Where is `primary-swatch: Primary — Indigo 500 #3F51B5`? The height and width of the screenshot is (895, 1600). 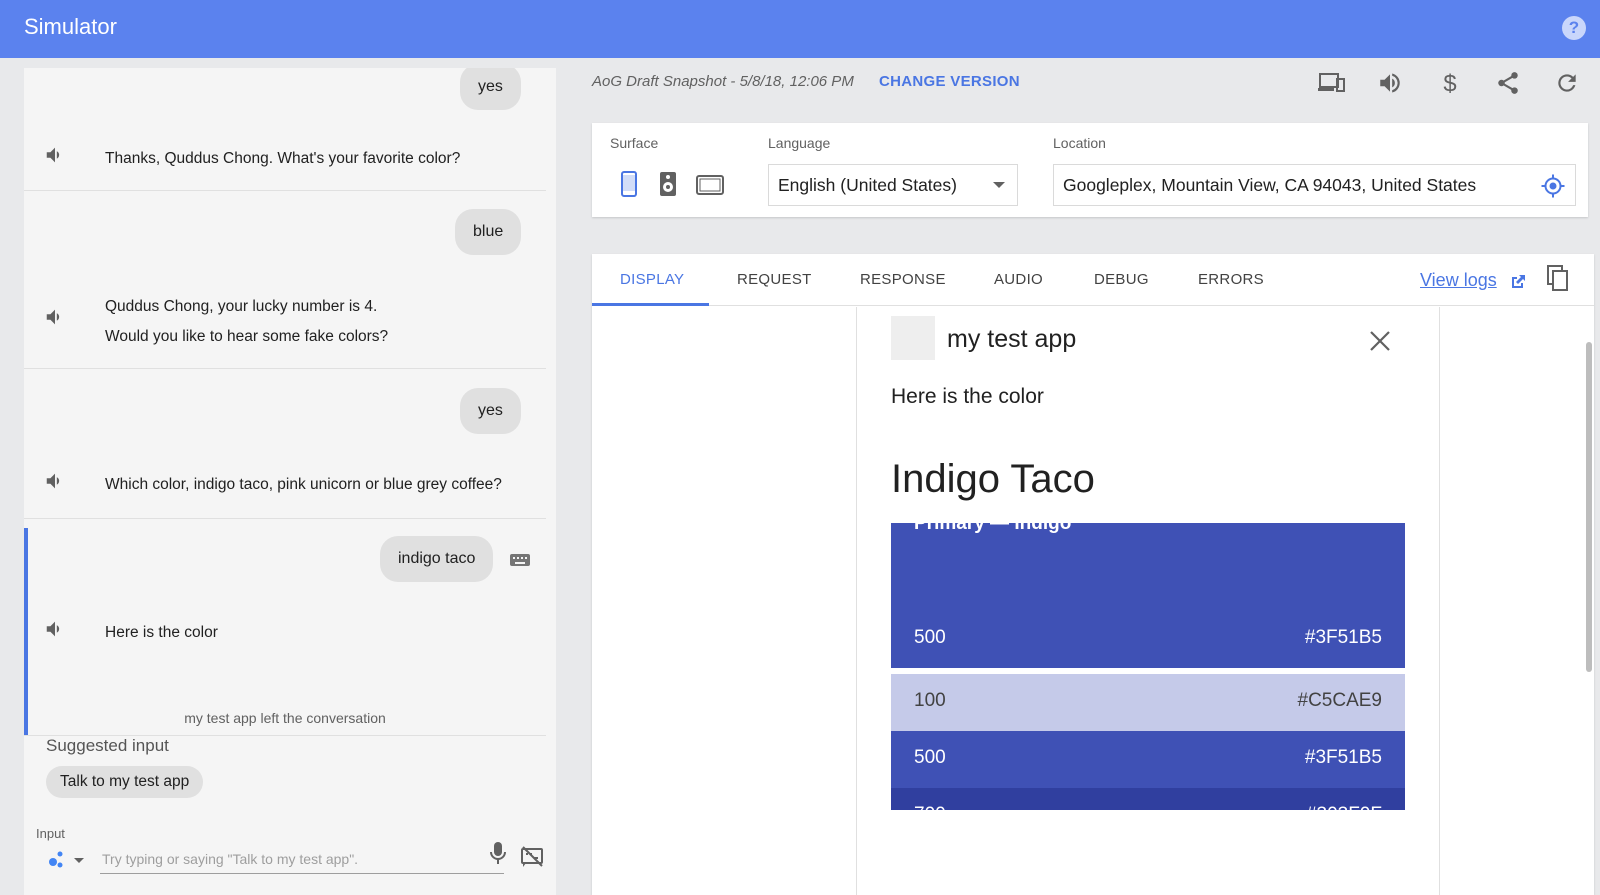
primary-swatch: Primary — Indigo 500 #3F51B5 is located at coordinates (1148, 595).